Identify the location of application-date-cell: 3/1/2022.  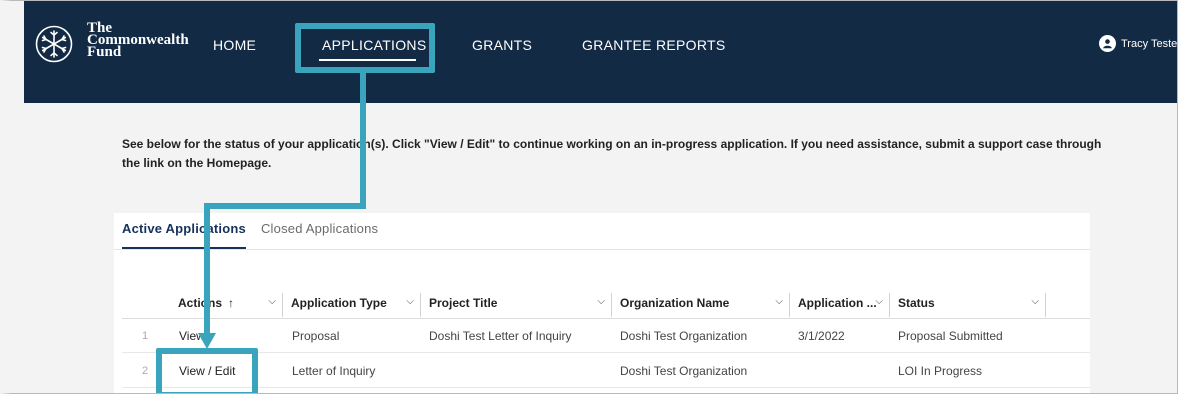
(821, 336).